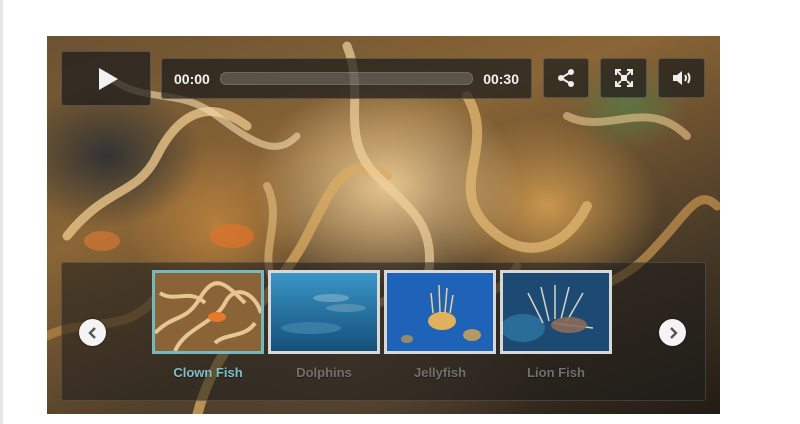  I want to click on share-button, so click(566, 78).